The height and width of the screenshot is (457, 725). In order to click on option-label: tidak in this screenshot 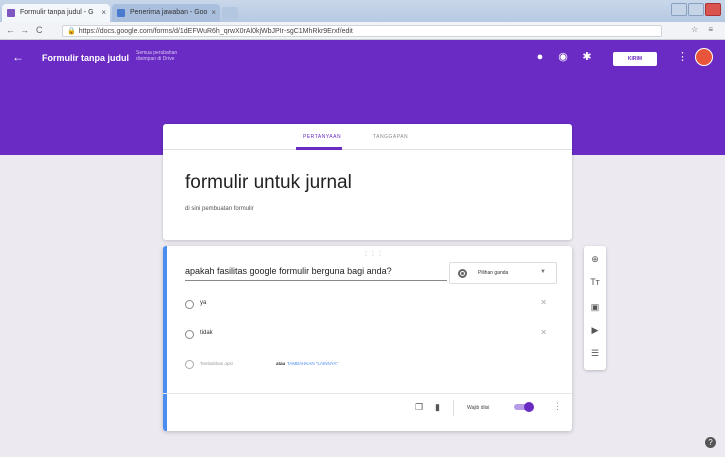, I will do `click(206, 333)`.